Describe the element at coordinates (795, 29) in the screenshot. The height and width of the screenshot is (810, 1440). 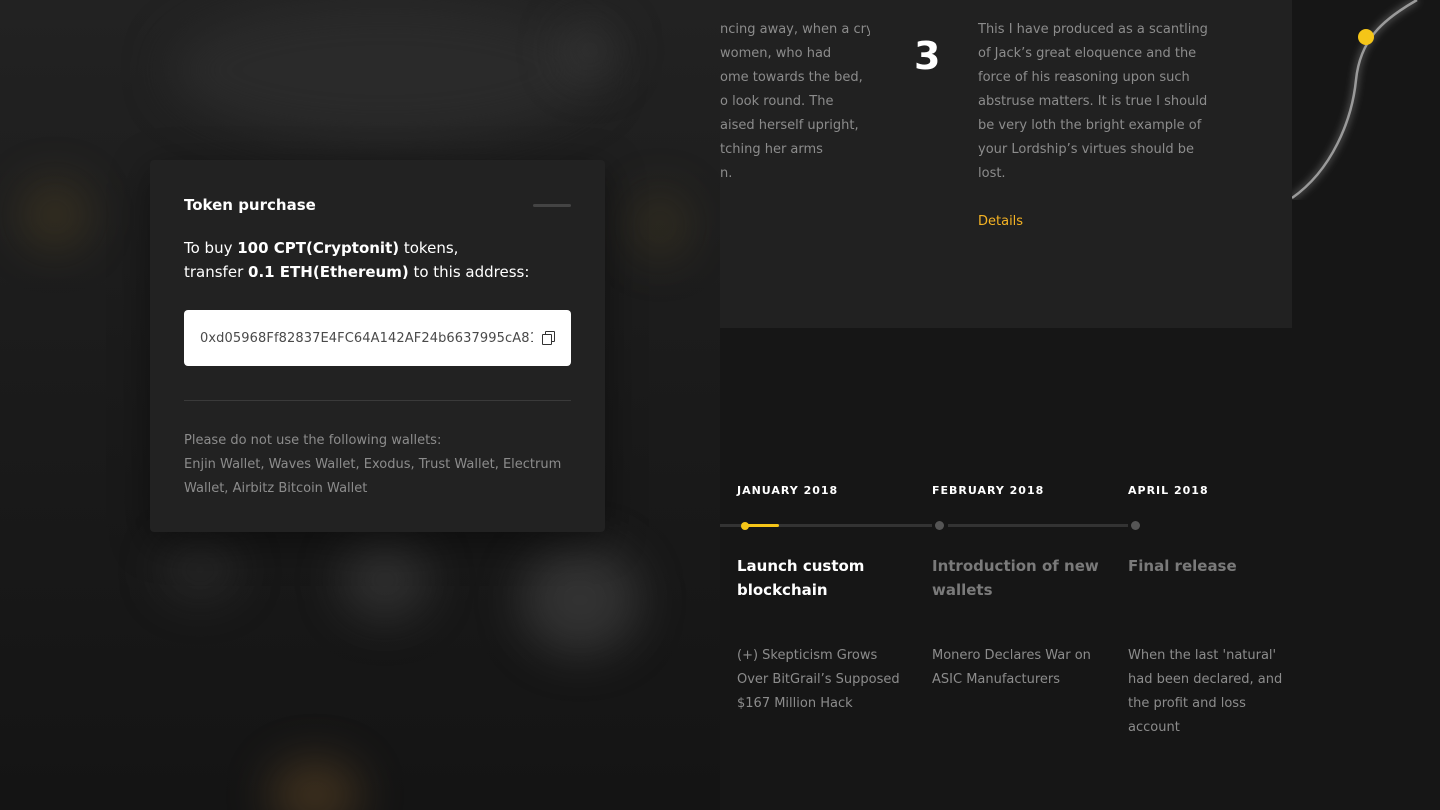
I see `clipped-line: ncing away, when a cry` at that location.